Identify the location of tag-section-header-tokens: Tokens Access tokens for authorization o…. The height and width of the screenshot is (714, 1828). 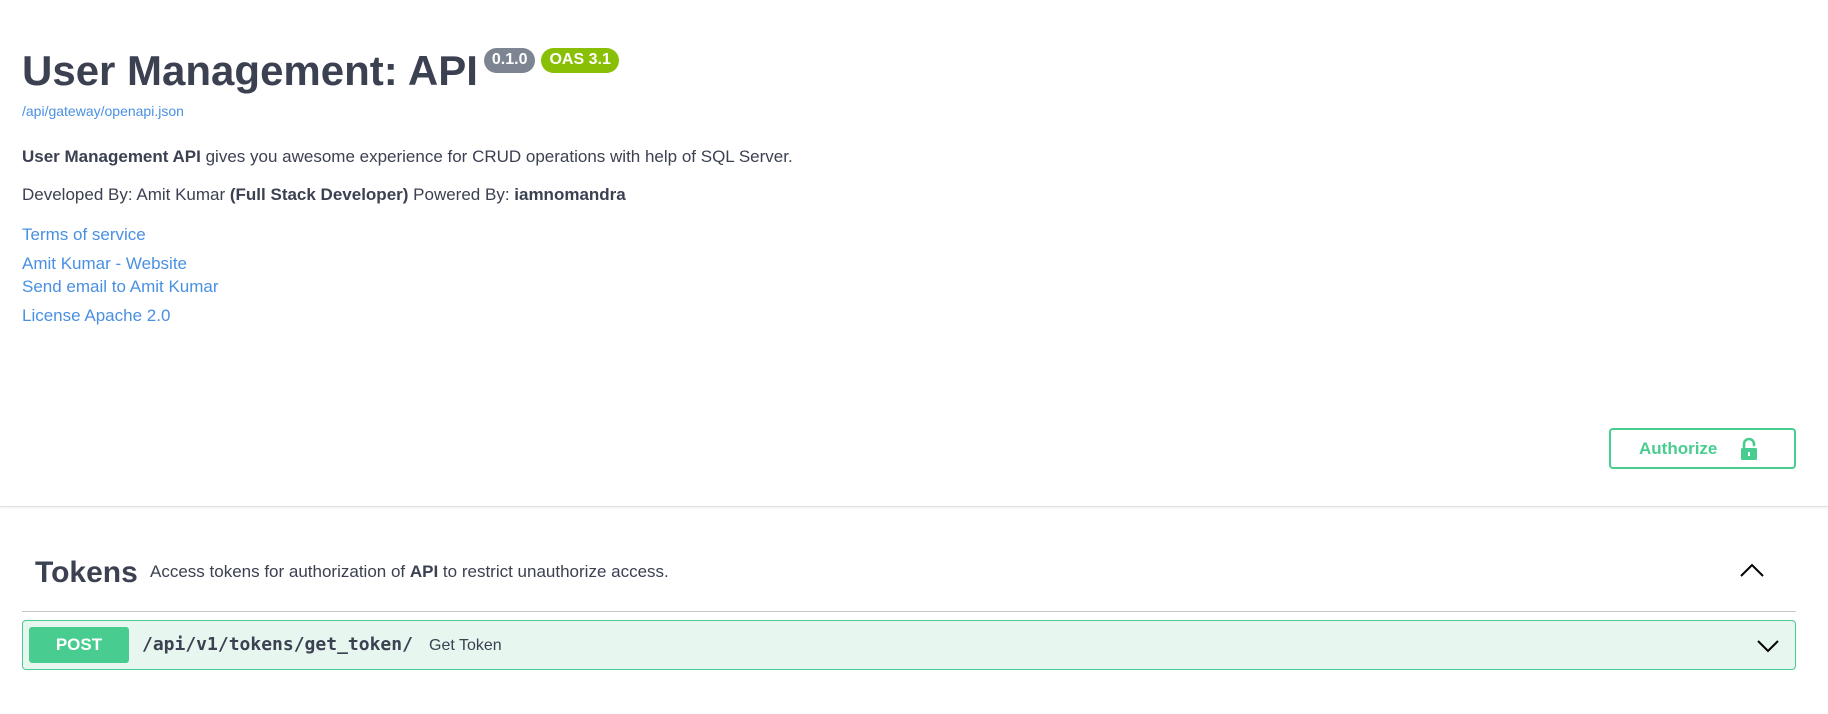
(909, 580).